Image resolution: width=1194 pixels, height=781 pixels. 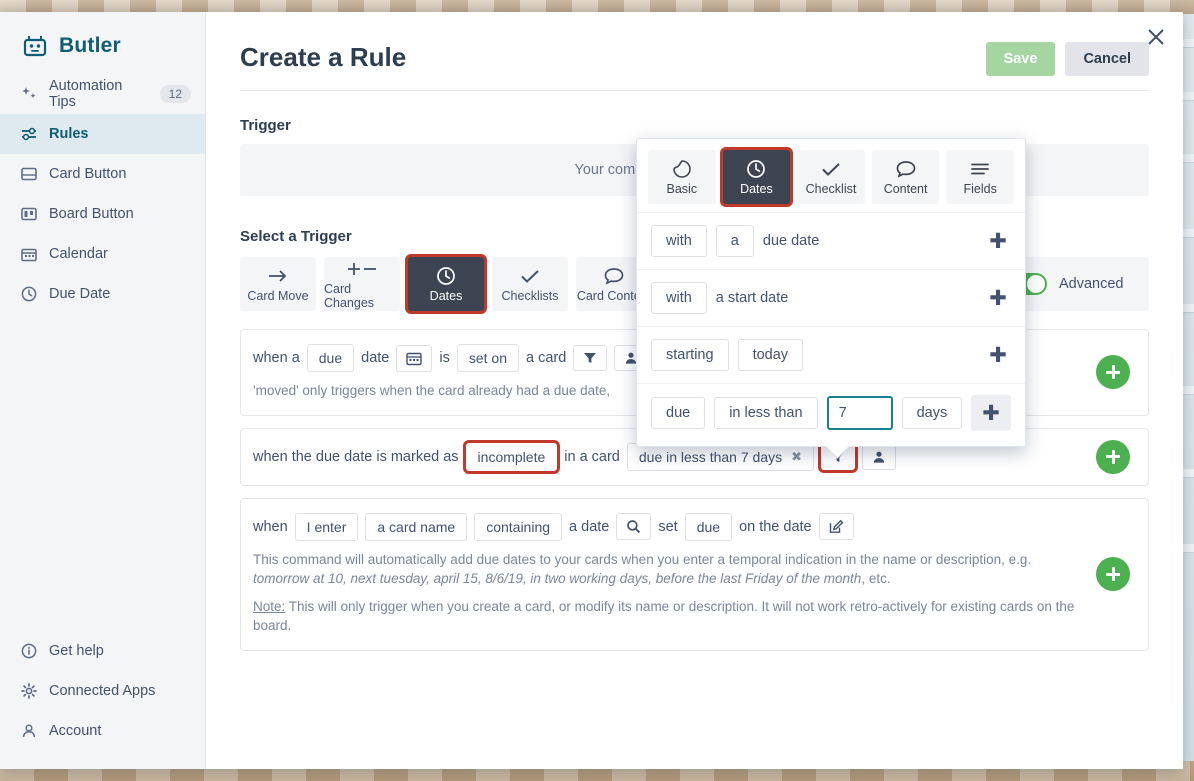 What do you see at coordinates (29, 174) in the screenshot?
I see `card-button-icon` at bounding box center [29, 174].